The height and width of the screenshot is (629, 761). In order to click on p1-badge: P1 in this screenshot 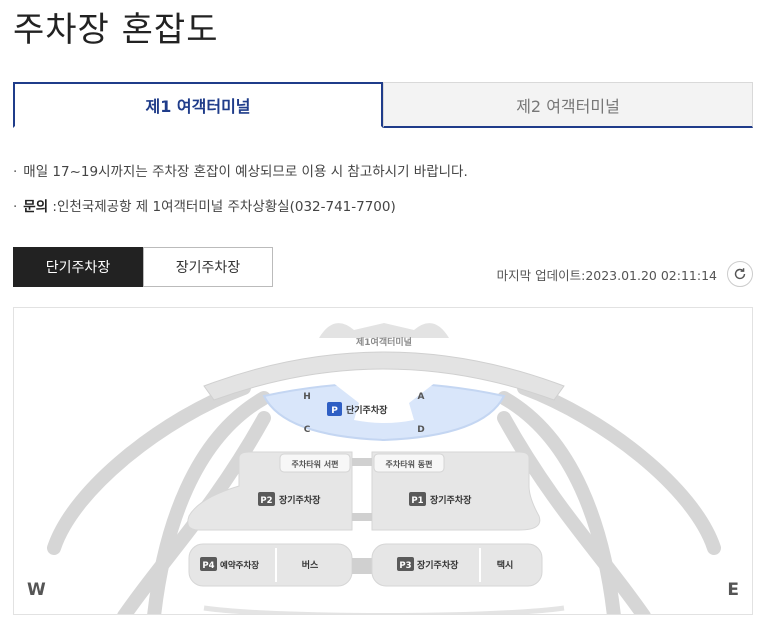, I will do `click(417, 501)`.